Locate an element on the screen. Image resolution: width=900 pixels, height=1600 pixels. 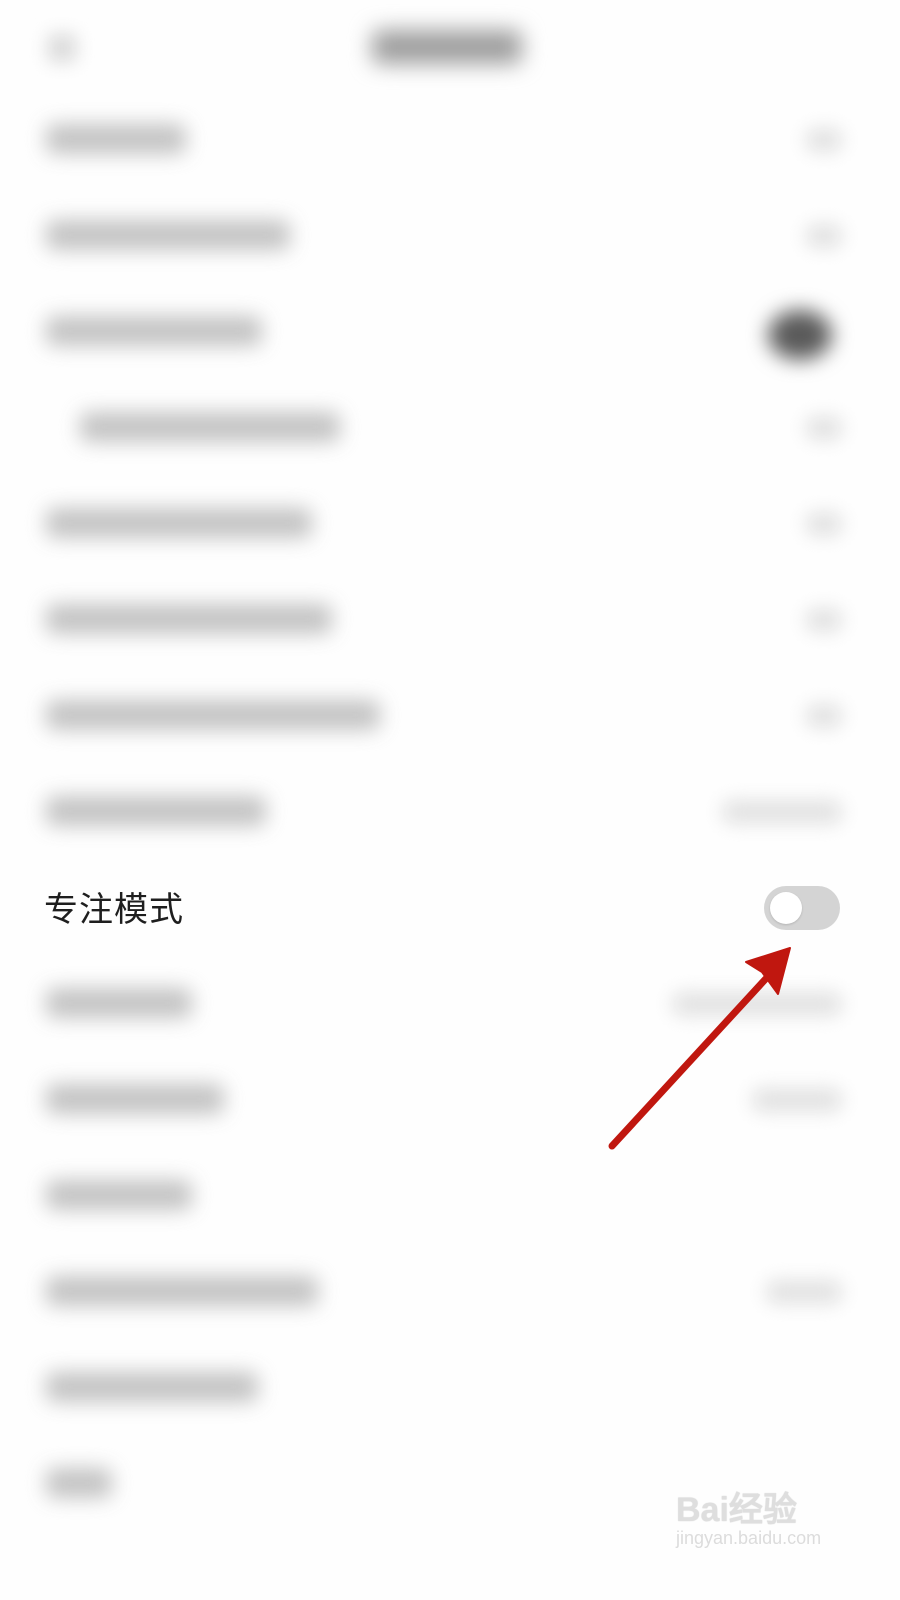
focus-mode-toggle is located at coordinates (802, 908).